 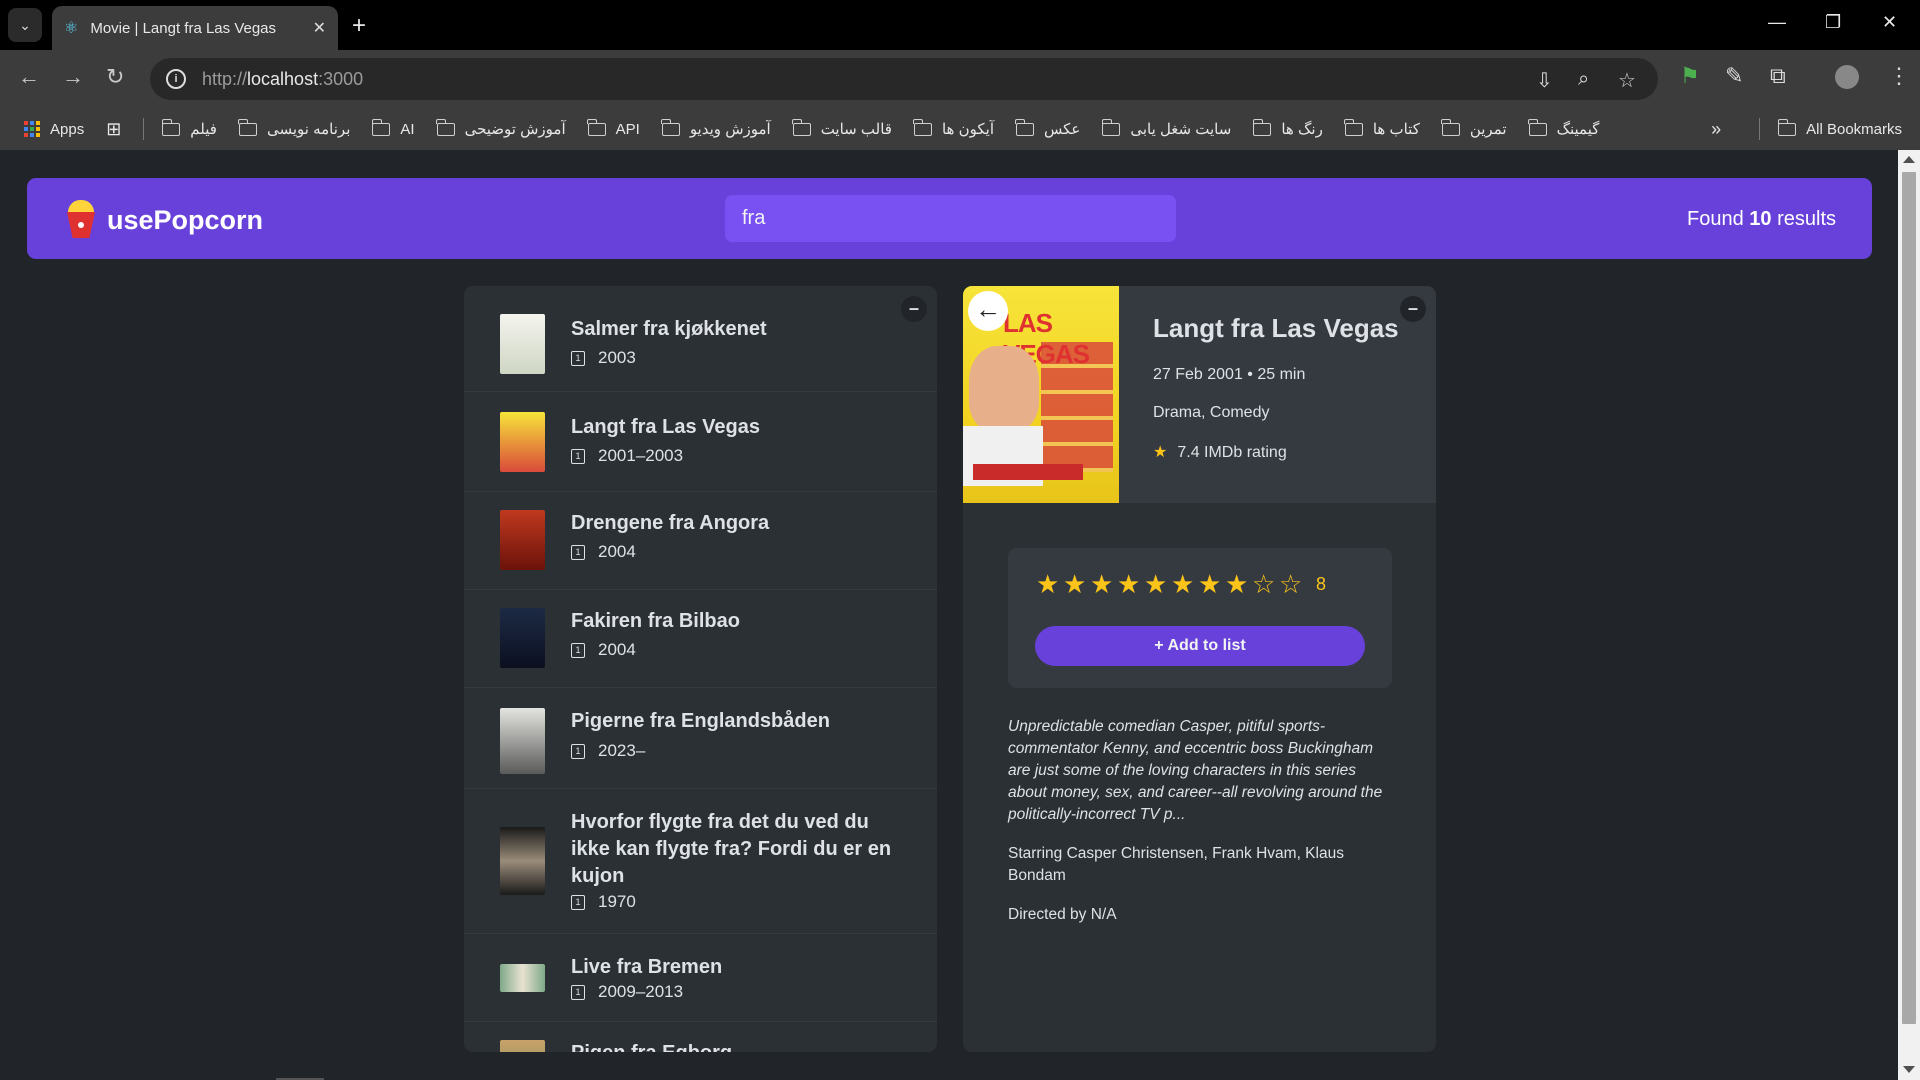 I want to click on bookmark-folder: آموزش توضیحی, so click(x=500, y=128).